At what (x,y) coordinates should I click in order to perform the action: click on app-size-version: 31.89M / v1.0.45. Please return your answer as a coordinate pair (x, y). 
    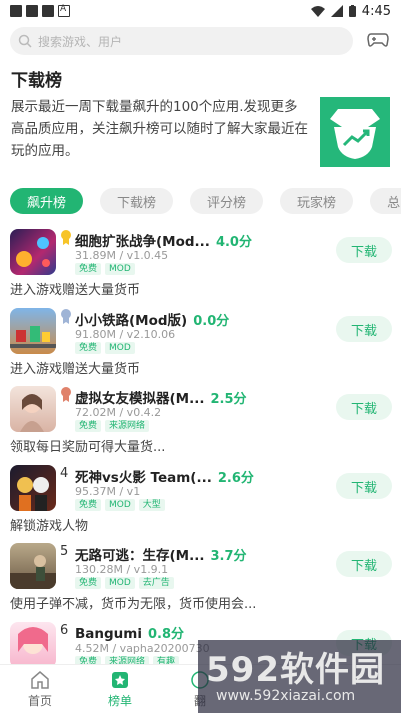
    Looking at the image, I should click on (122, 255).